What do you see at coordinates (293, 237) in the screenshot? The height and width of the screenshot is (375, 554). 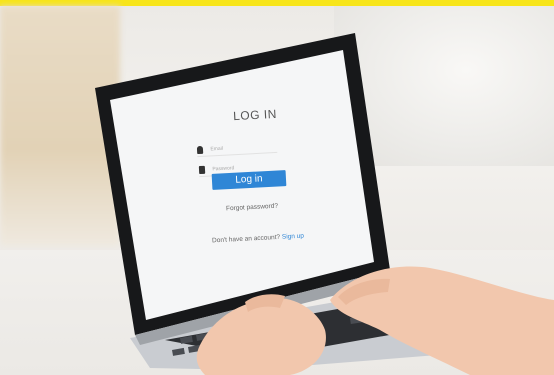 I see `signup-link: Sign up` at bounding box center [293, 237].